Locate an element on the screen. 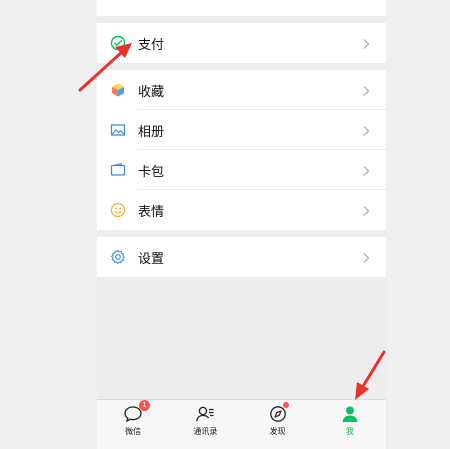 Image resolution: width=450 pixels, height=449 pixels. menu-item-label: 表情 is located at coordinates (151, 212).